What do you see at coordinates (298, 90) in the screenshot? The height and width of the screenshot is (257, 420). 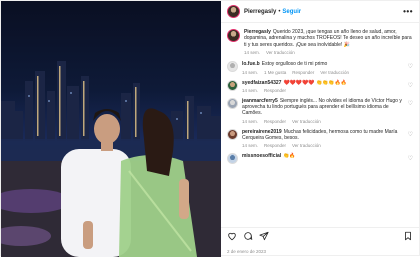 I see `comment-meta: 14 sem. Responder` at bounding box center [298, 90].